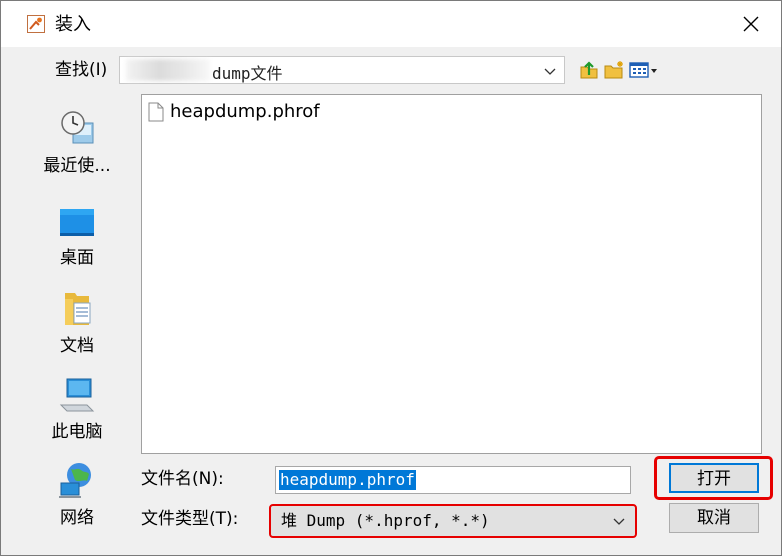 The height and width of the screenshot is (558, 784). Describe the element at coordinates (73, 24) in the screenshot. I see `window-title: 装入` at that location.